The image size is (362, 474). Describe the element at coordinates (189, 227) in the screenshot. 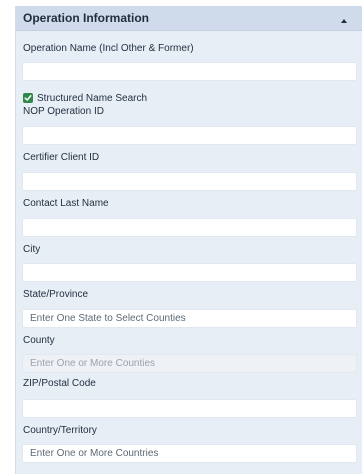

I see `contact-last-name-input` at that location.